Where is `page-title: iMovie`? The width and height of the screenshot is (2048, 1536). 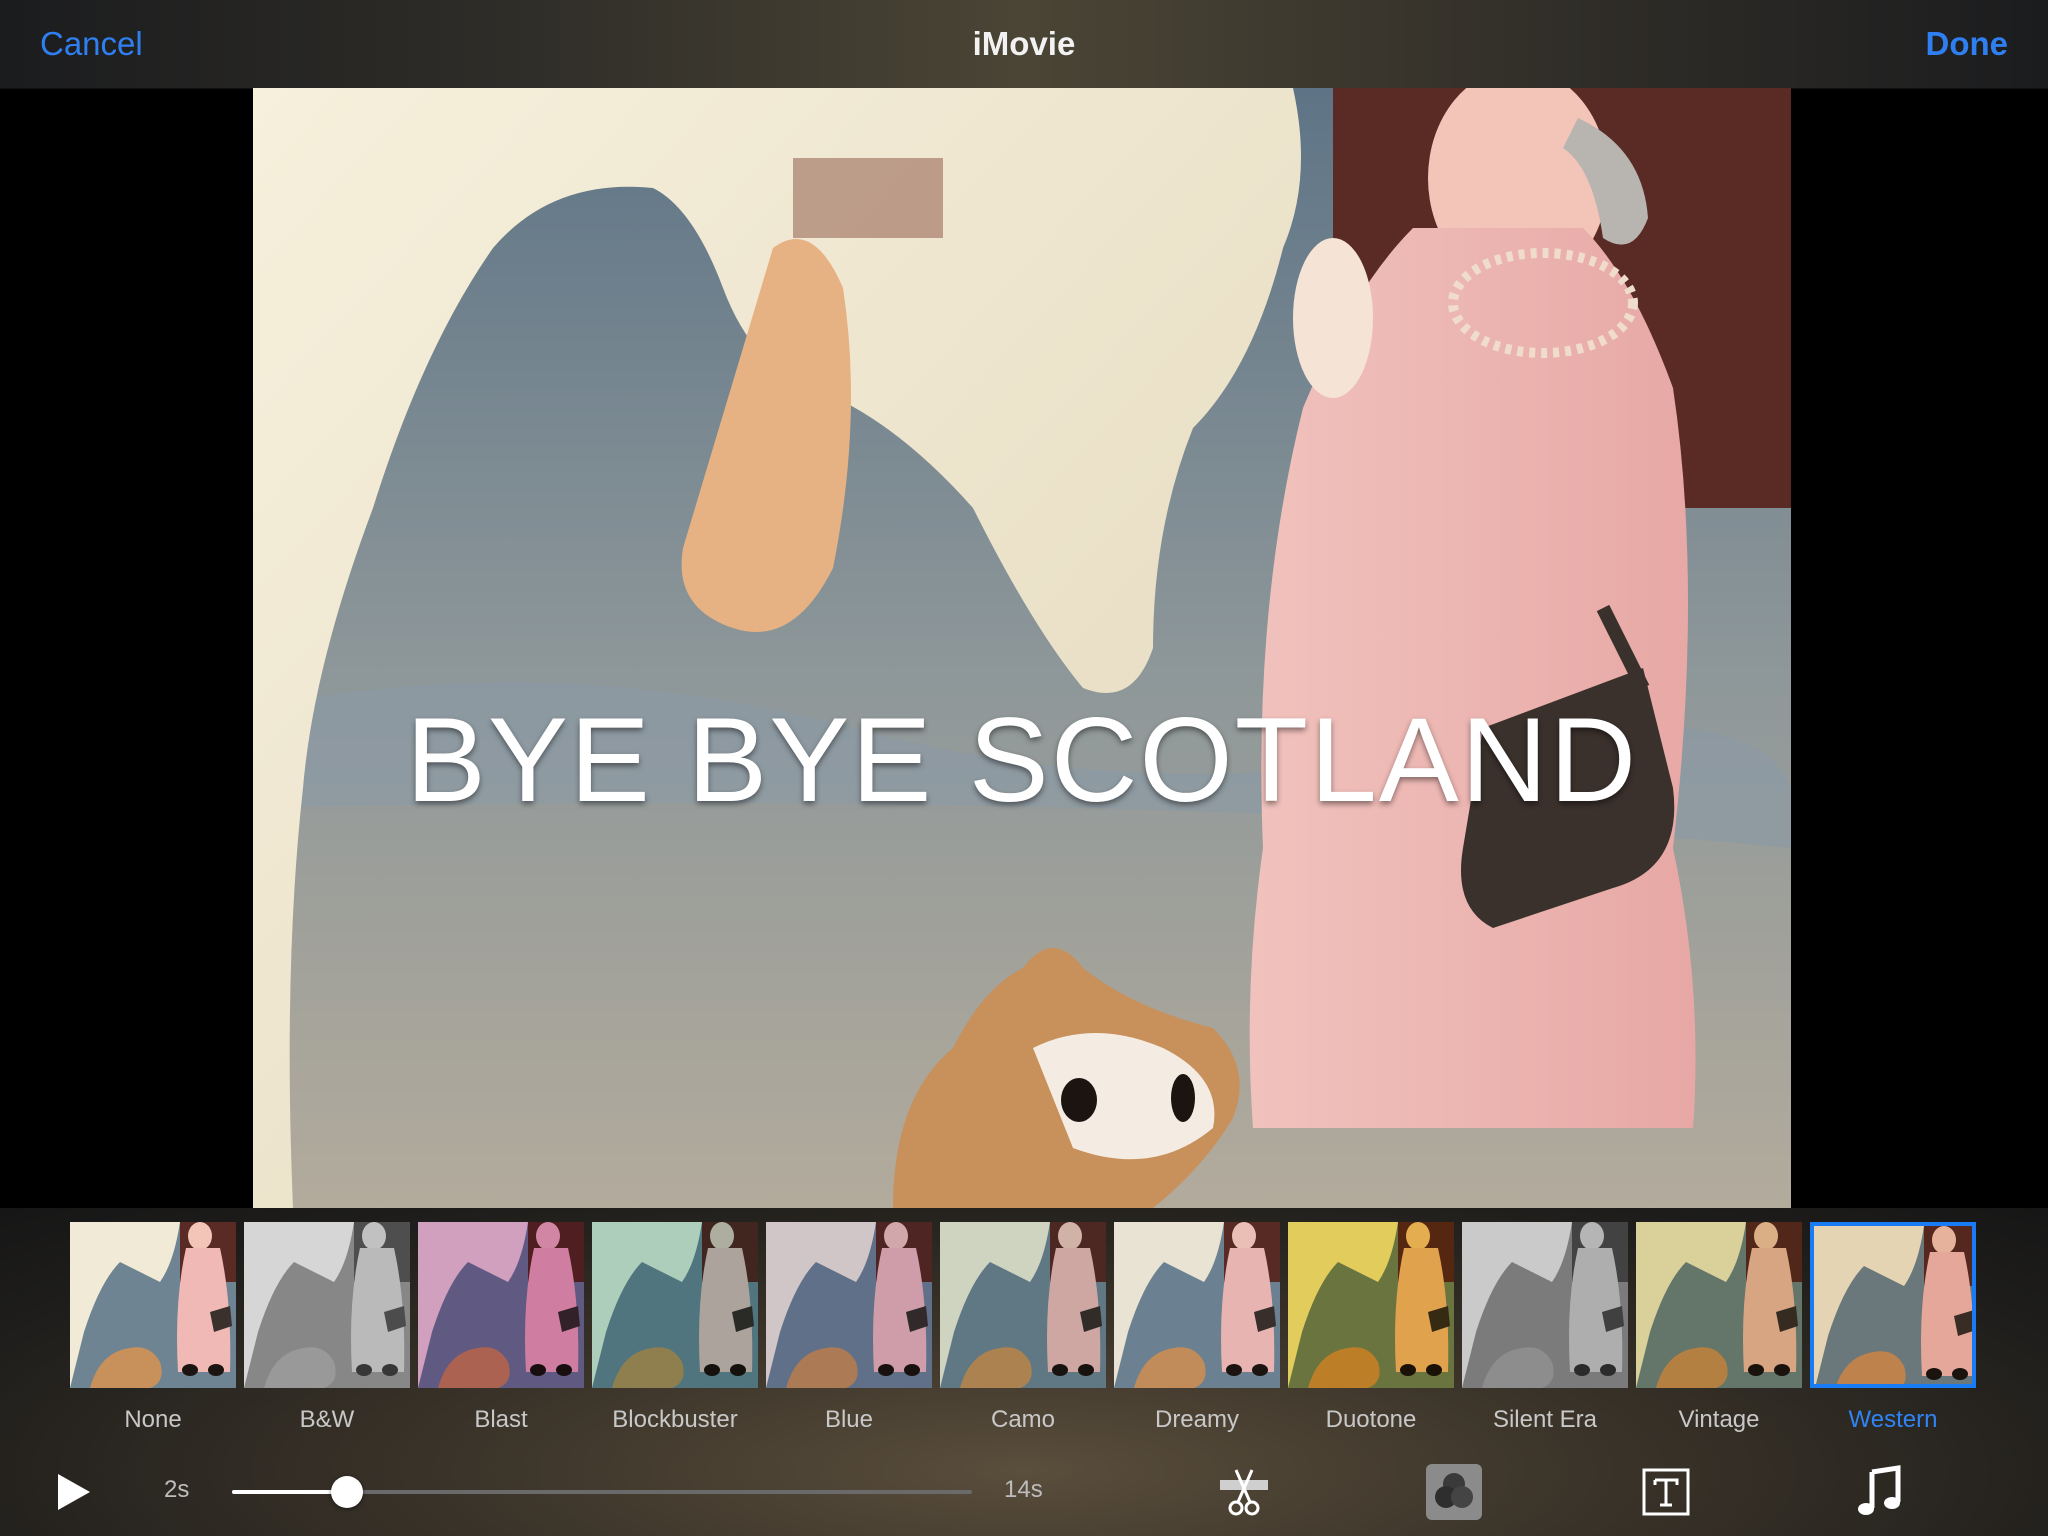
page-title: iMovie is located at coordinates (1024, 43).